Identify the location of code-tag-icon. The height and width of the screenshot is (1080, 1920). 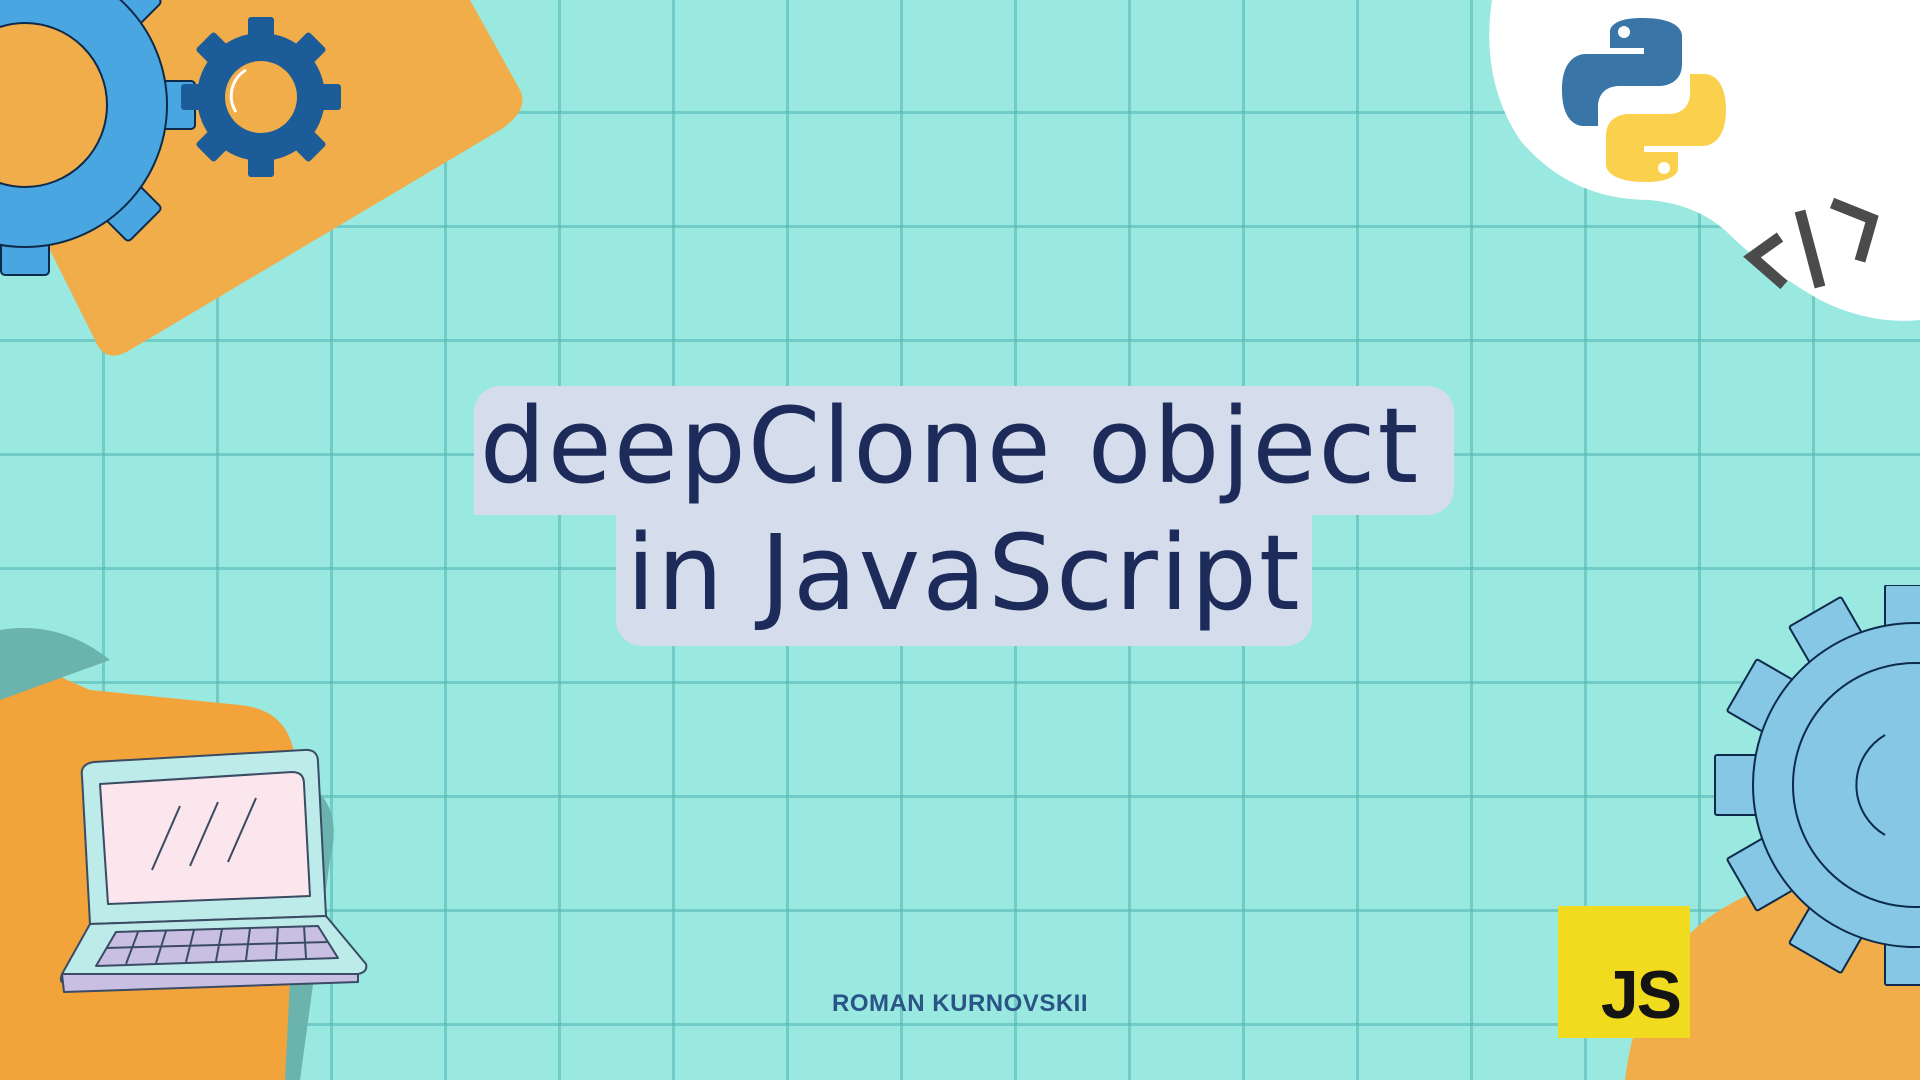
(1811, 243).